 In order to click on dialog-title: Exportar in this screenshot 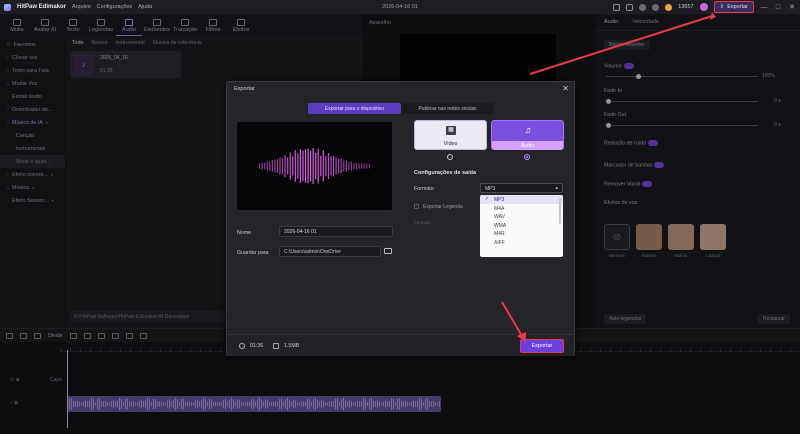, I will do `click(244, 89)`.